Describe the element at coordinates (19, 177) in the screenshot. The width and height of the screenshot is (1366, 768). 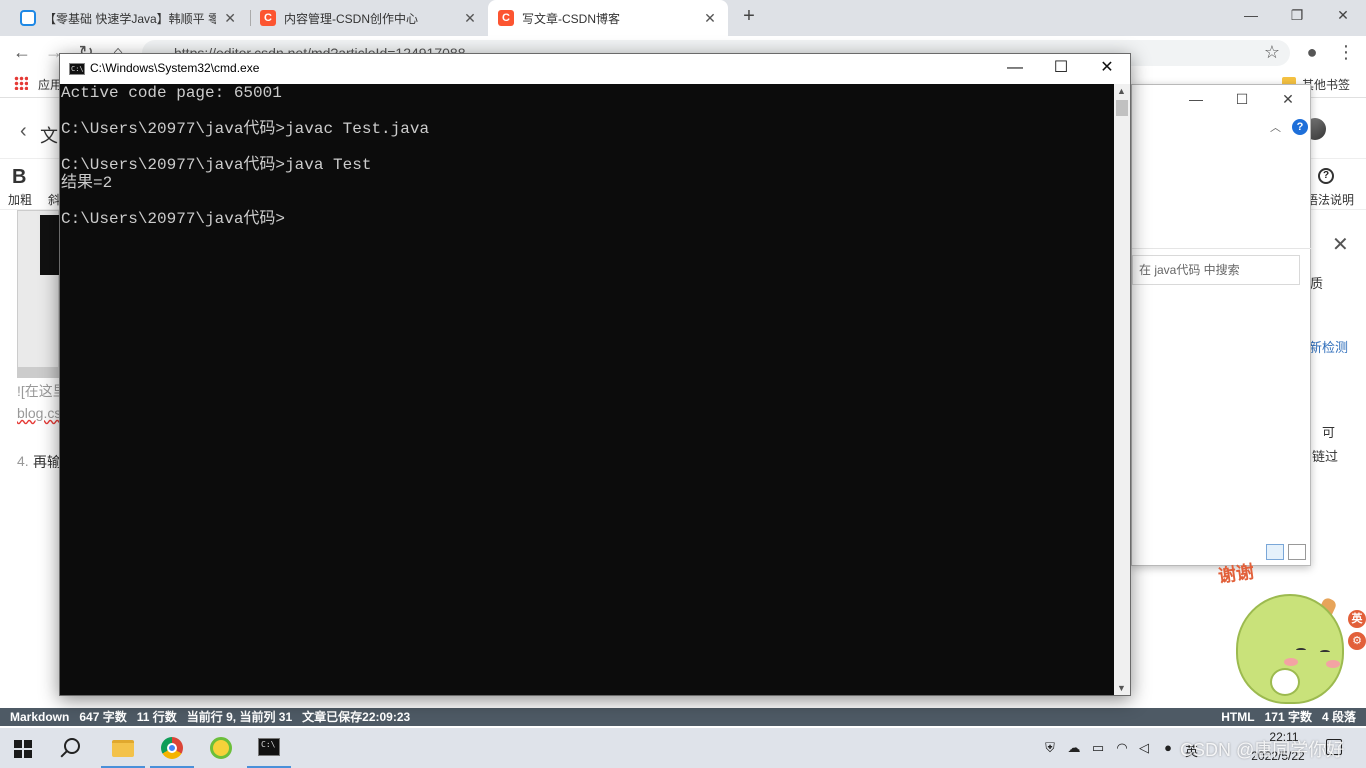
I see `bold-icon: B` at that location.